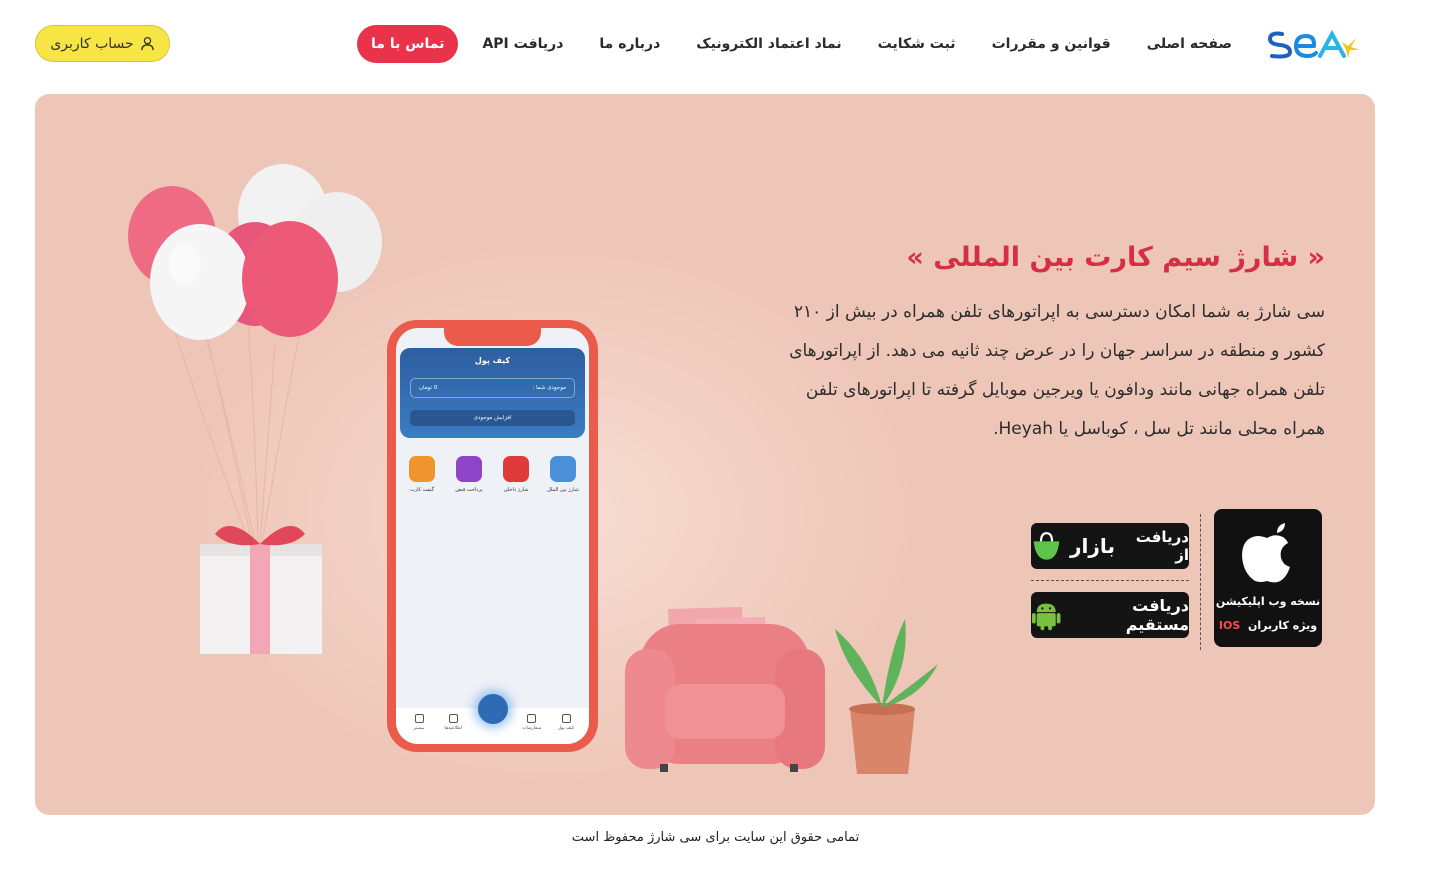  Describe the element at coordinates (532, 718) in the screenshot. I see `bag-icon` at that location.